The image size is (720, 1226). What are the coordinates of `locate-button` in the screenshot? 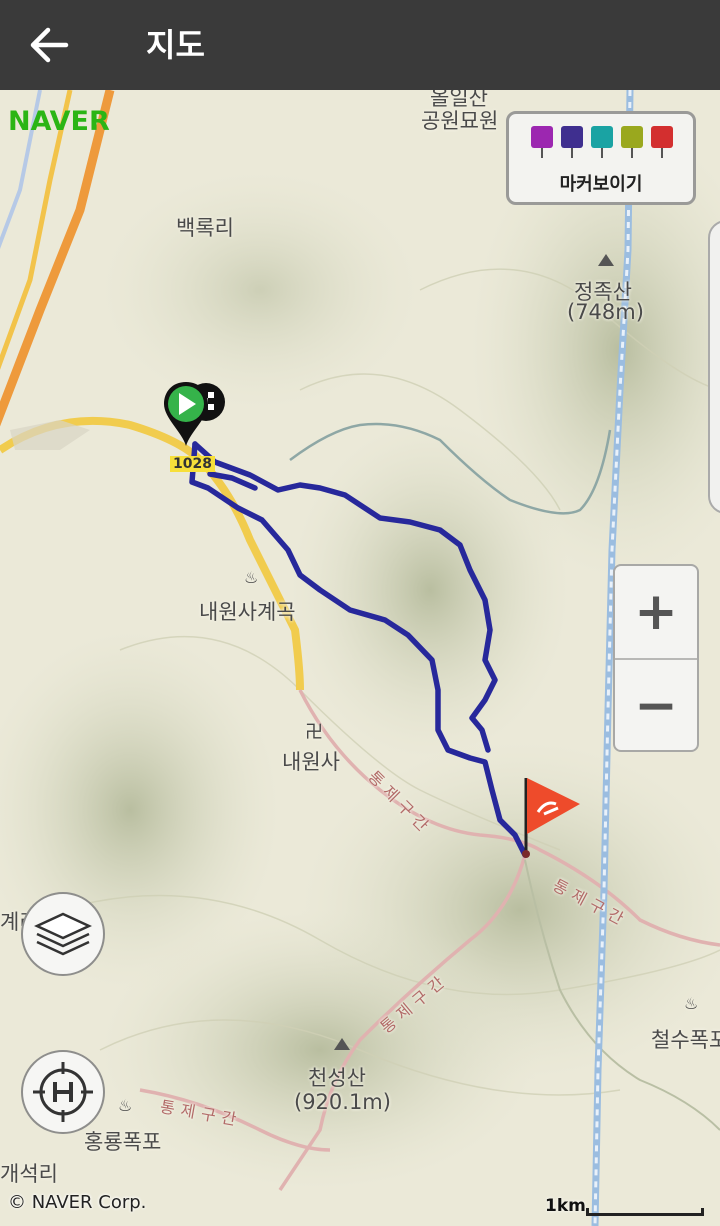 It's located at (63, 1092).